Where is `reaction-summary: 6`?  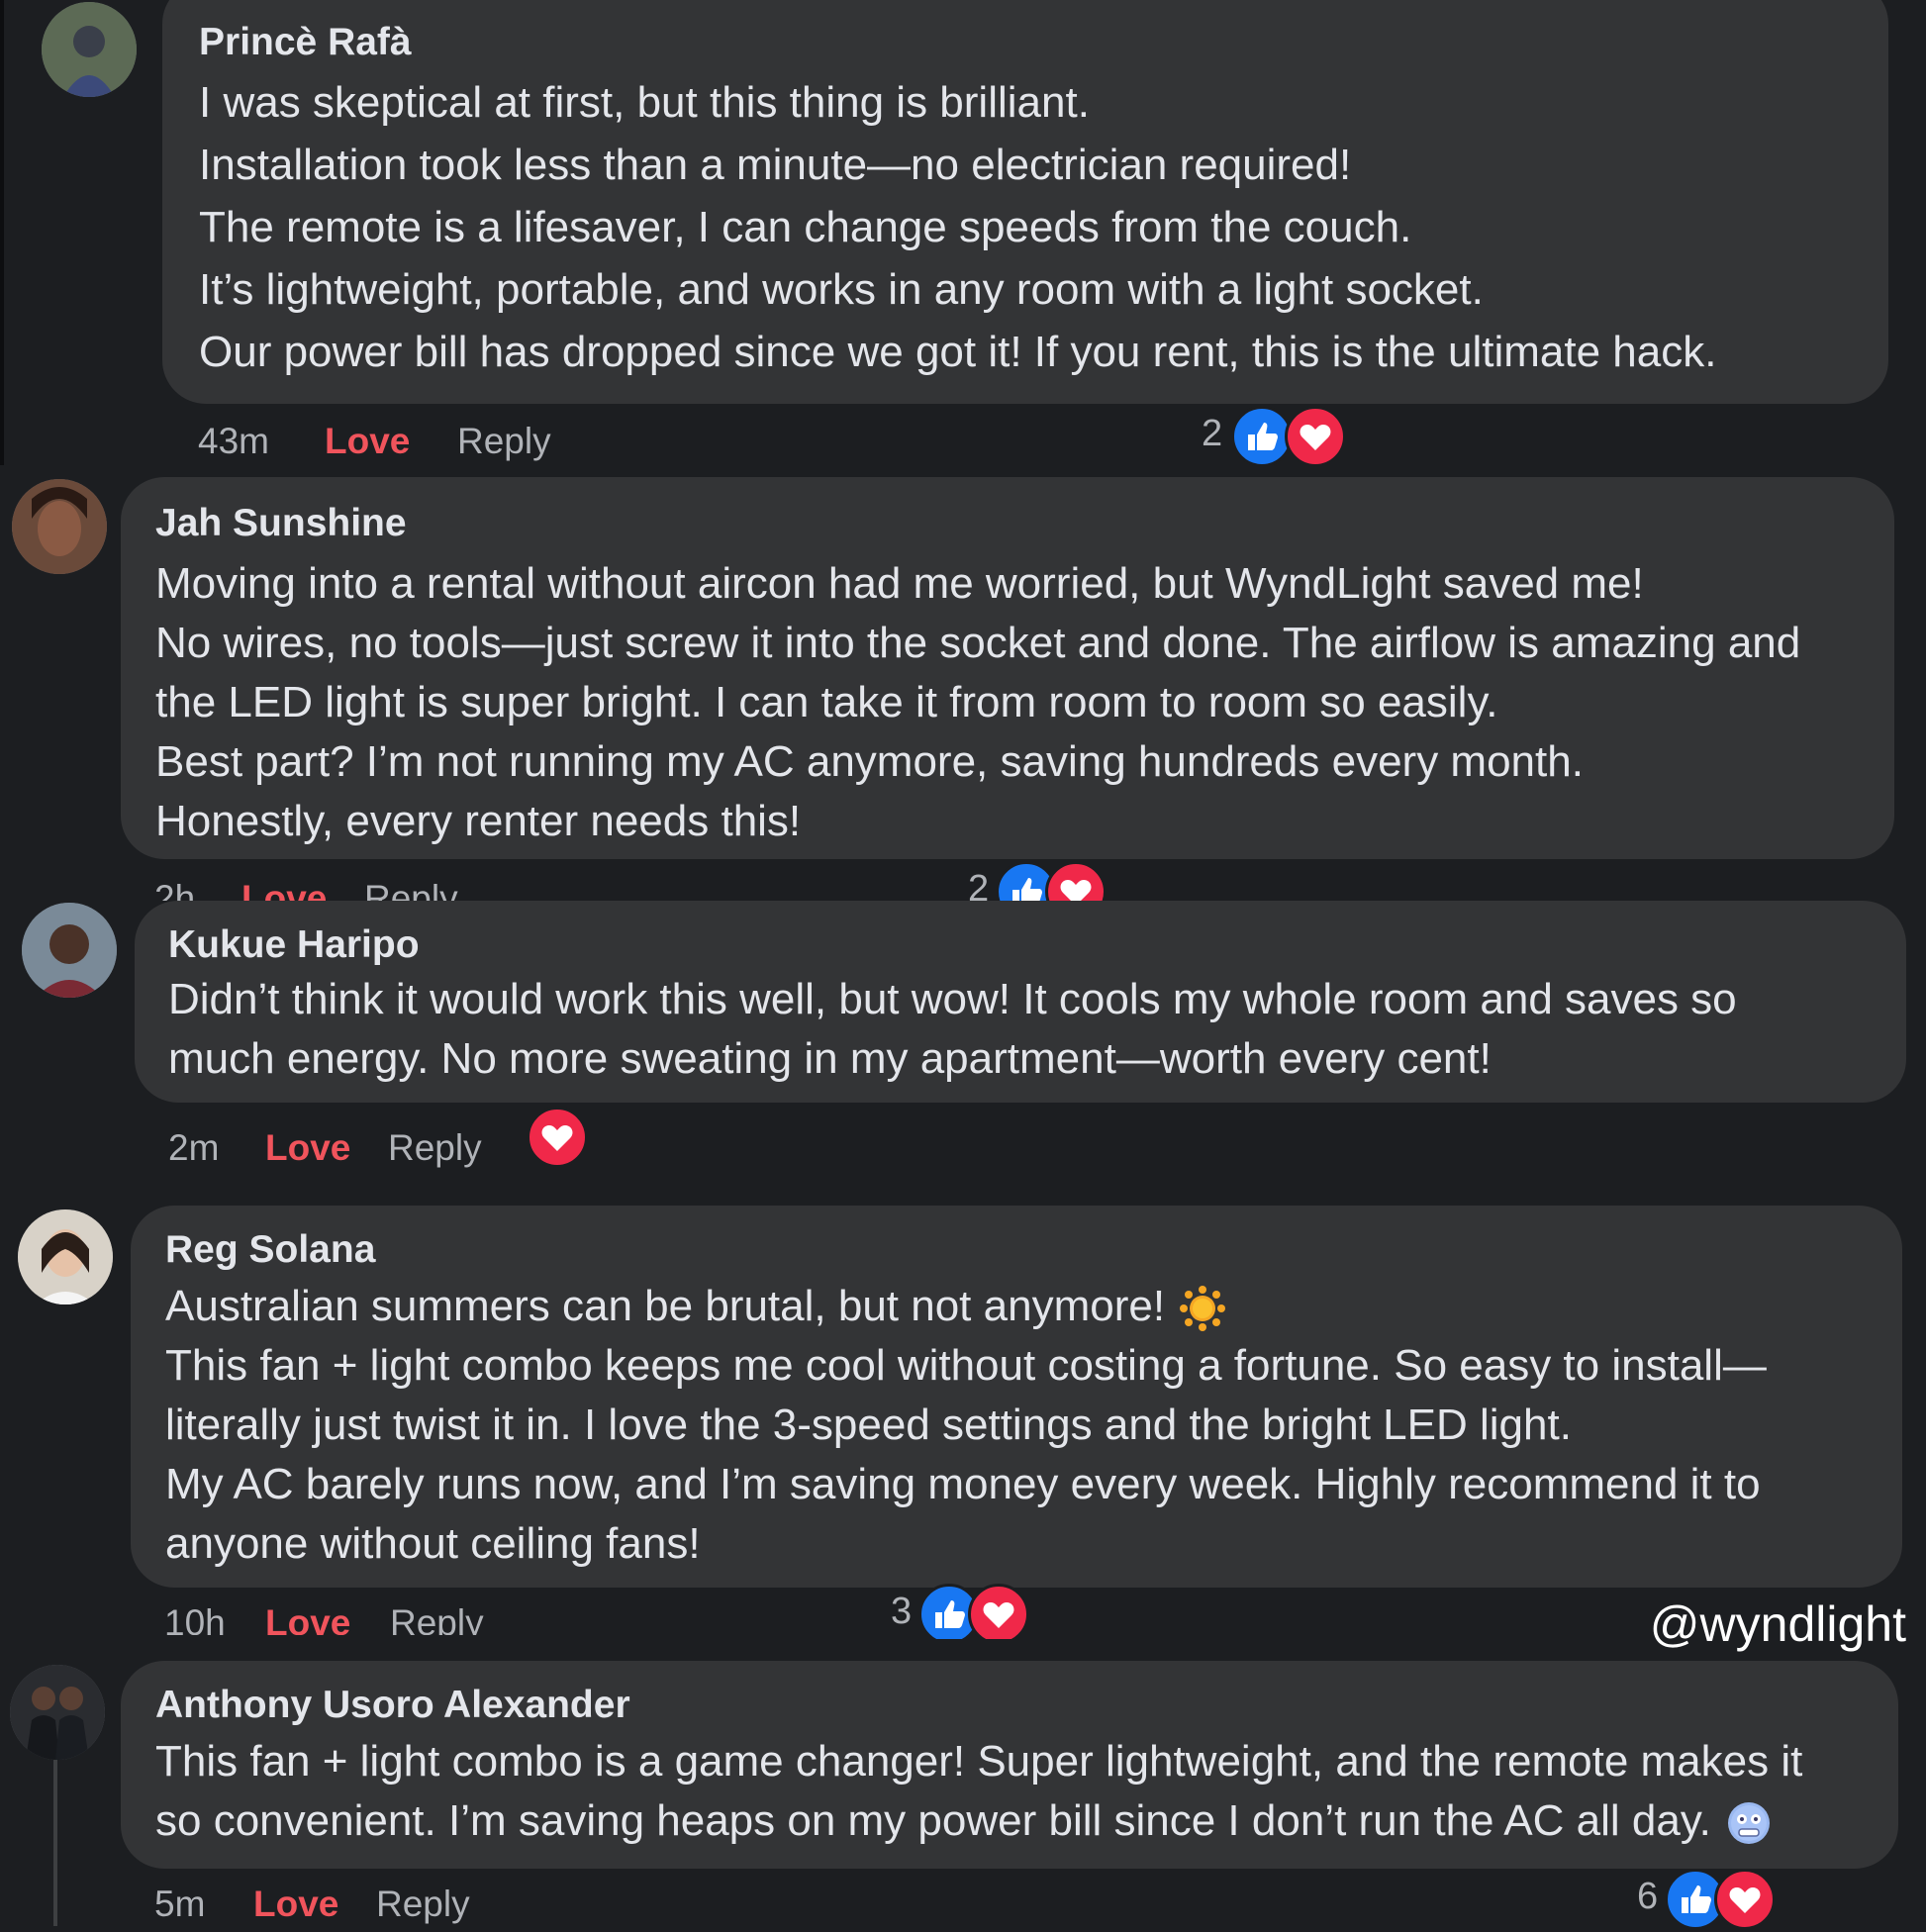 reaction-summary: 6 is located at coordinates (1711, 1899).